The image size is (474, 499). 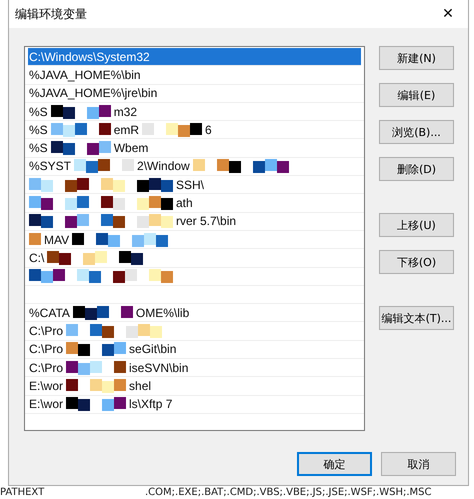 What do you see at coordinates (163, 166) in the screenshot?
I see `path-text: 2\Window` at bounding box center [163, 166].